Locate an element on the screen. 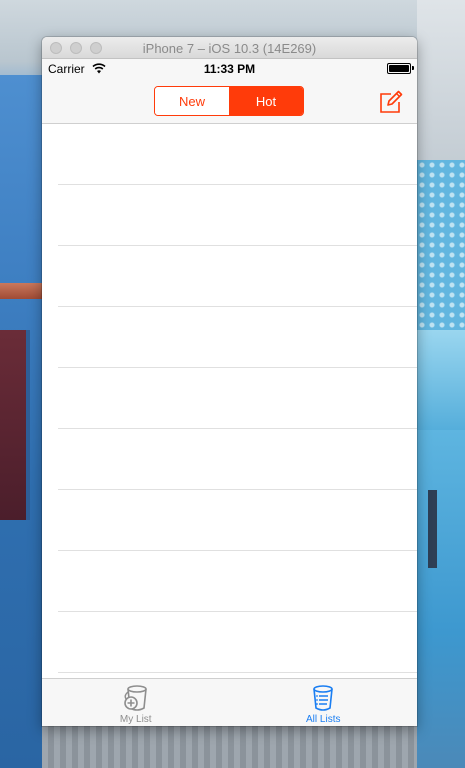  tab-all-lists-label: All Lists is located at coordinates (323, 719).